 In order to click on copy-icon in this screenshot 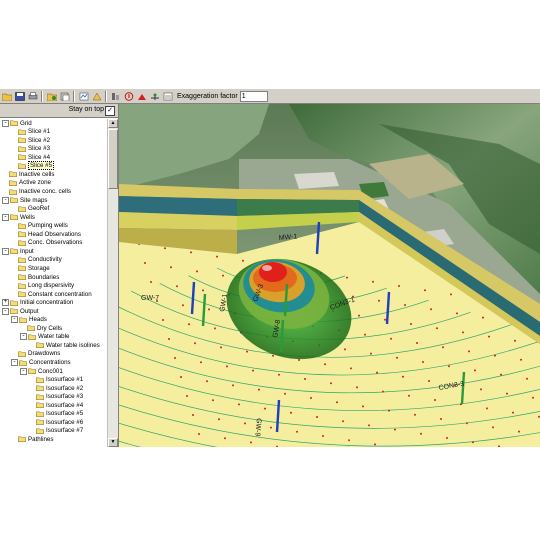, I will do `click(52, 96)`.